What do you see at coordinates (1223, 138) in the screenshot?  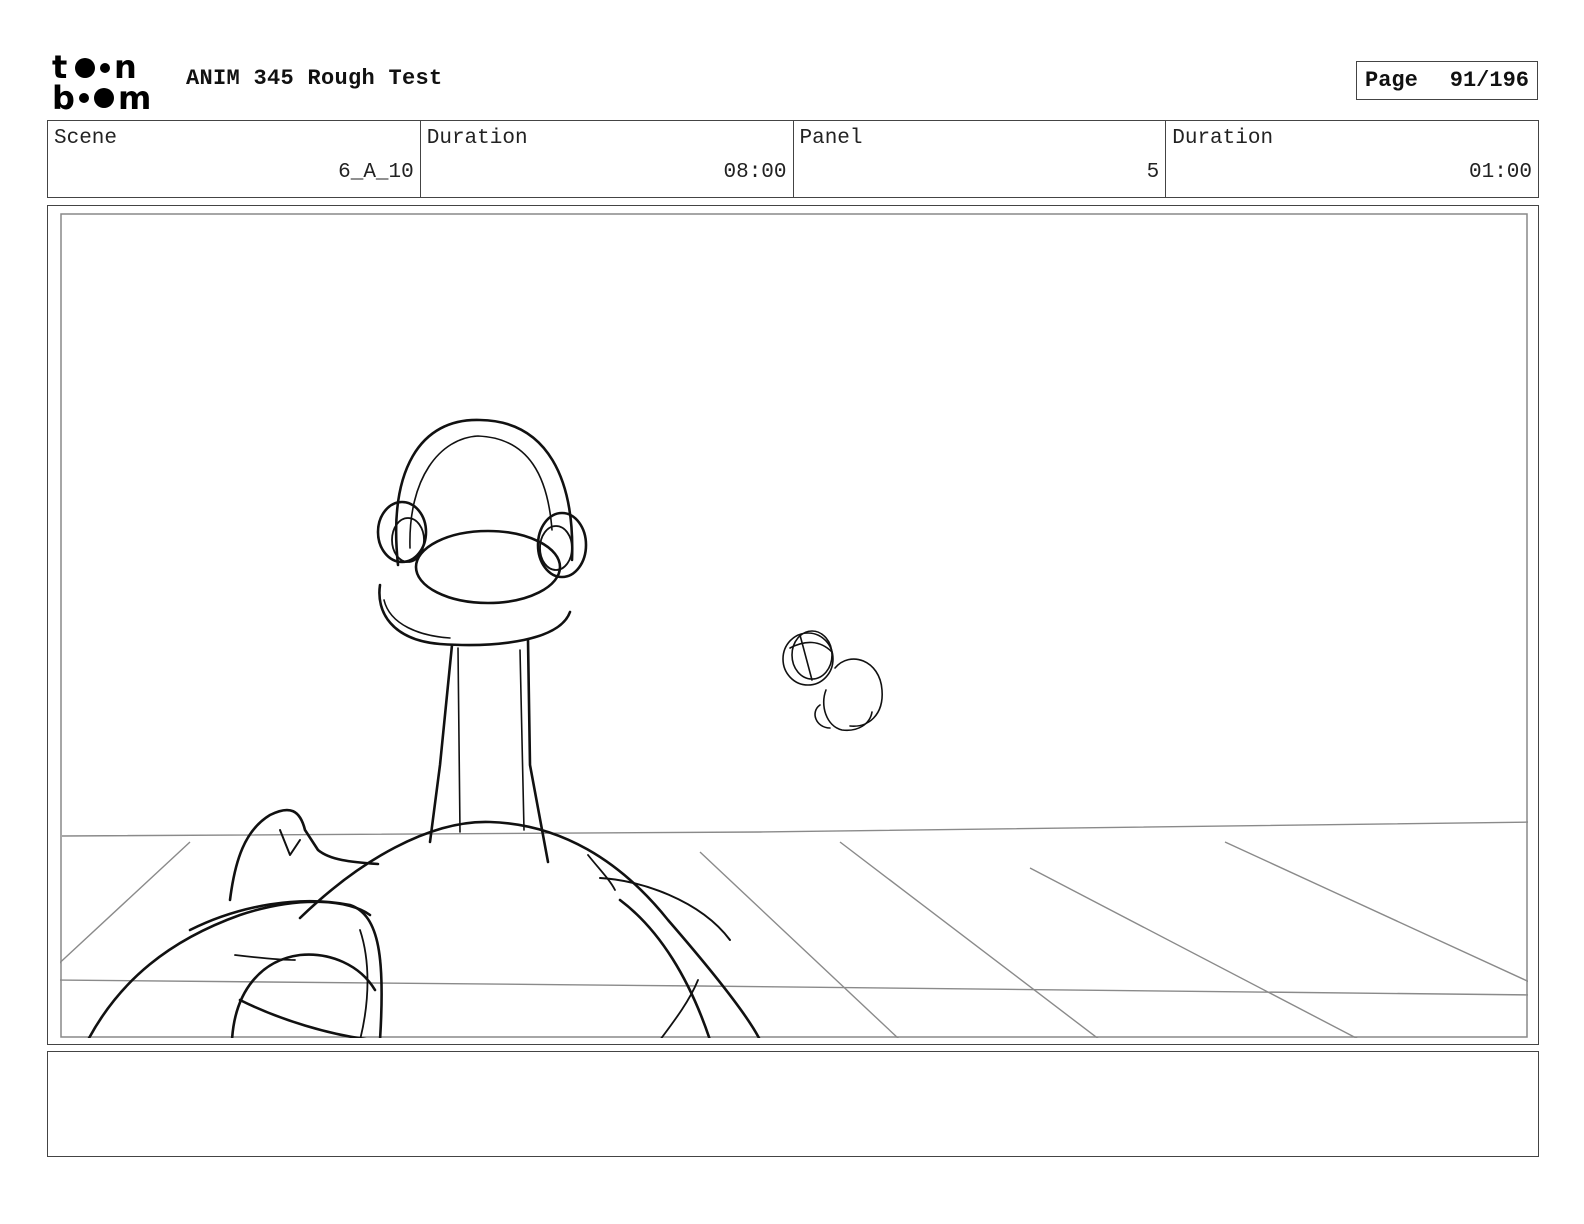 I see `panel-duration-label: Duration` at bounding box center [1223, 138].